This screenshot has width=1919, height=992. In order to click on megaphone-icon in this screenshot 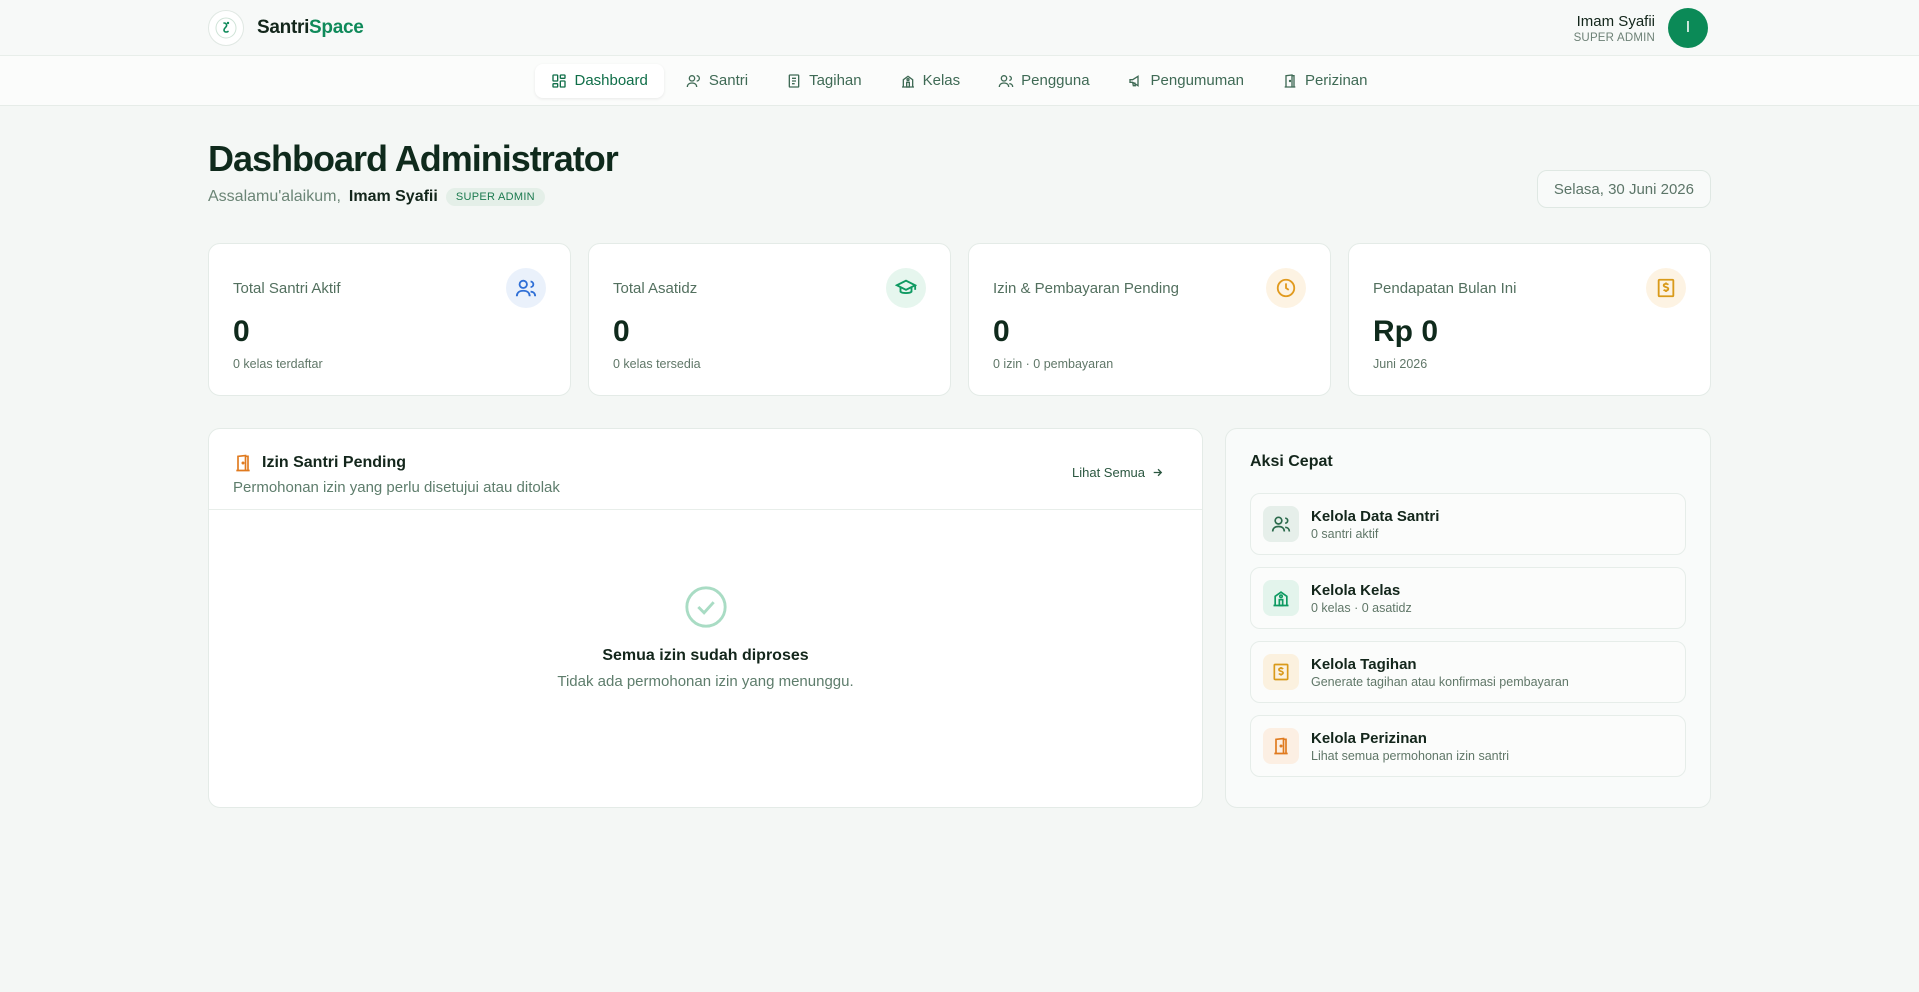, I will do `click(1133, 80)`.